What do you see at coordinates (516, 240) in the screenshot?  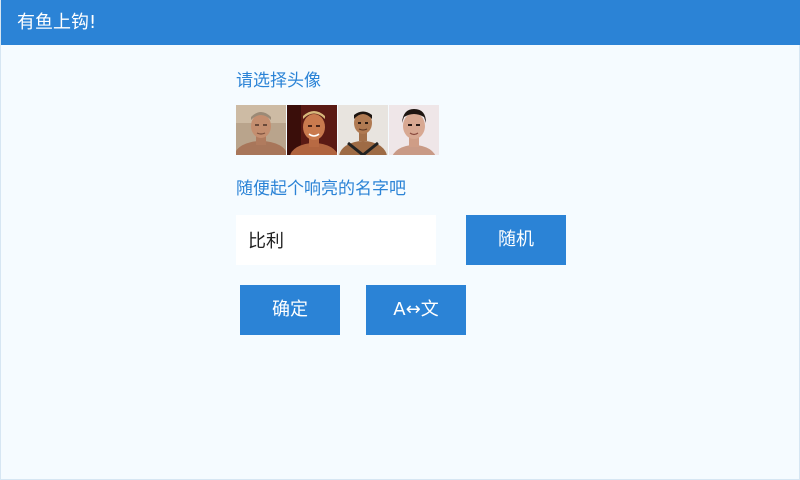 I see `random-name-button: 随机` at bounding box center [516, 240].